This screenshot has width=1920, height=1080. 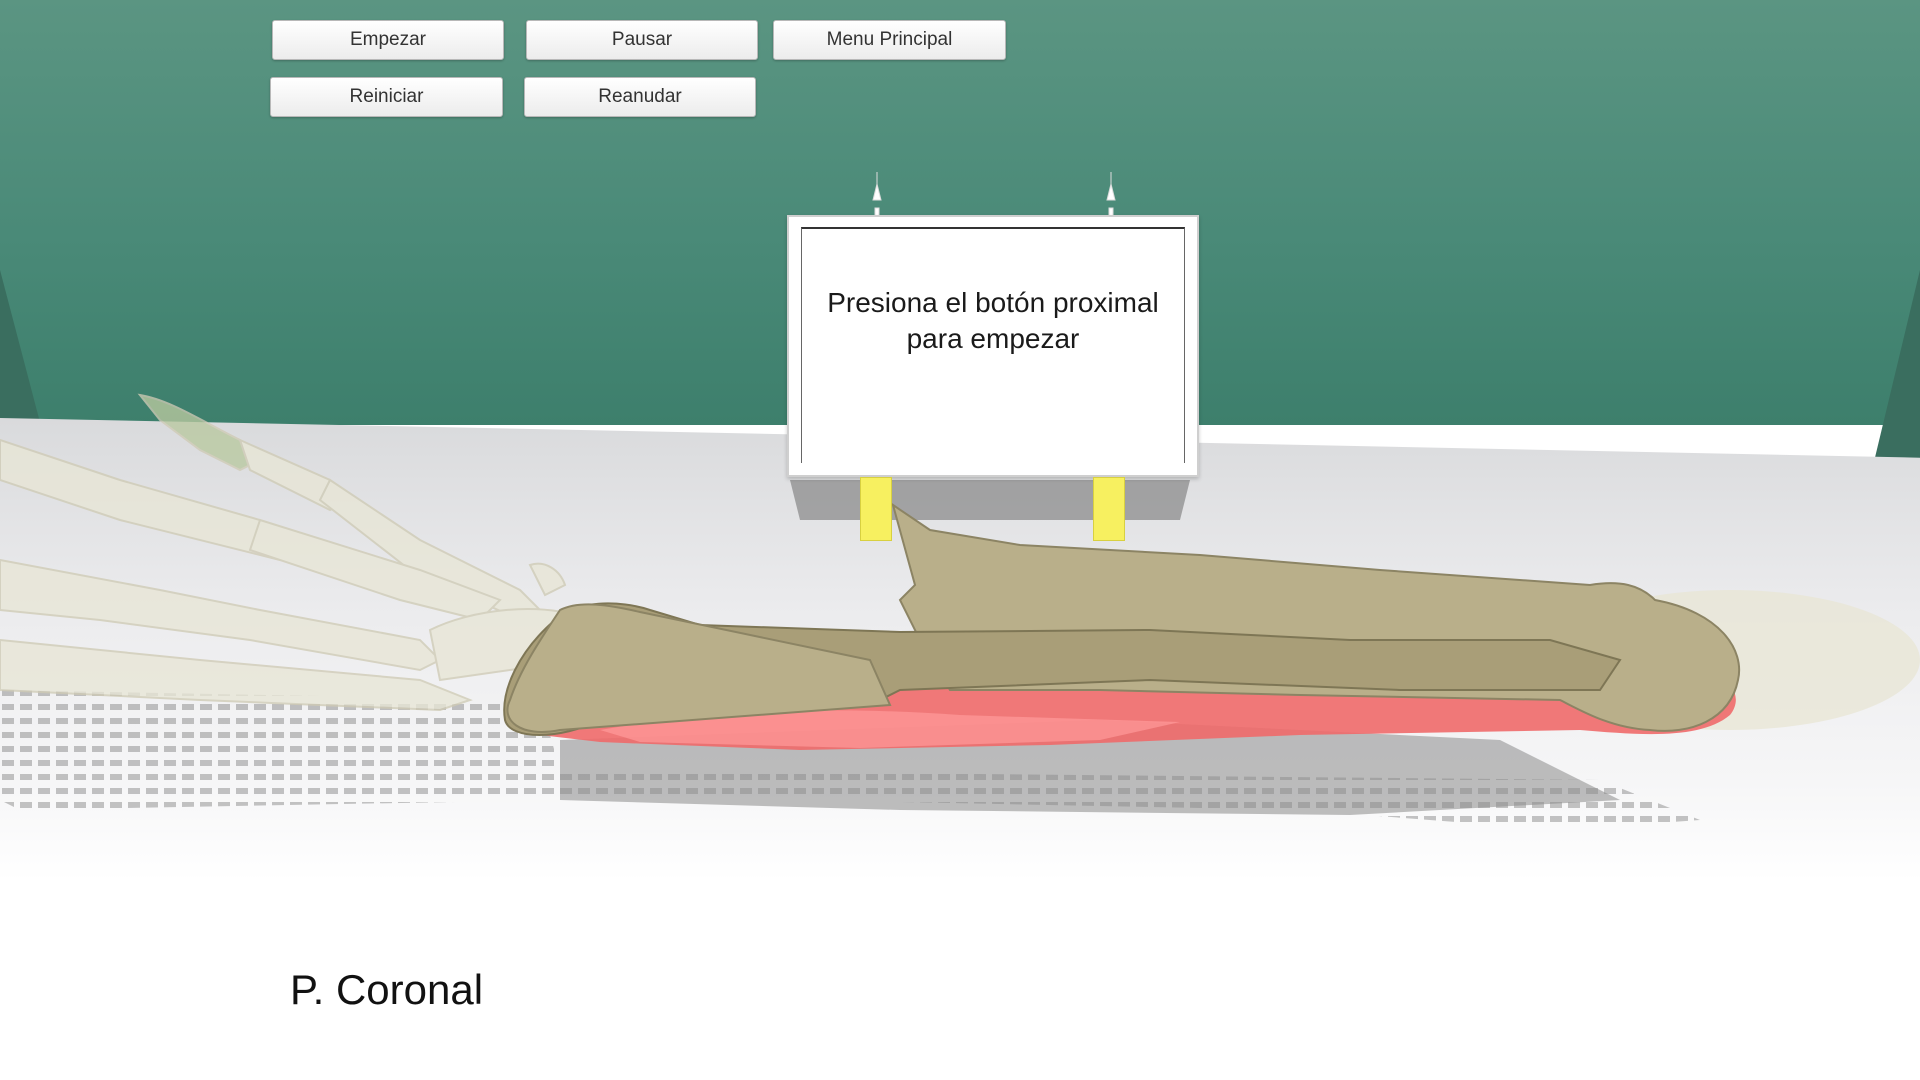 I want to click on resume-button: Reanudar, so click(x=640, y=97).